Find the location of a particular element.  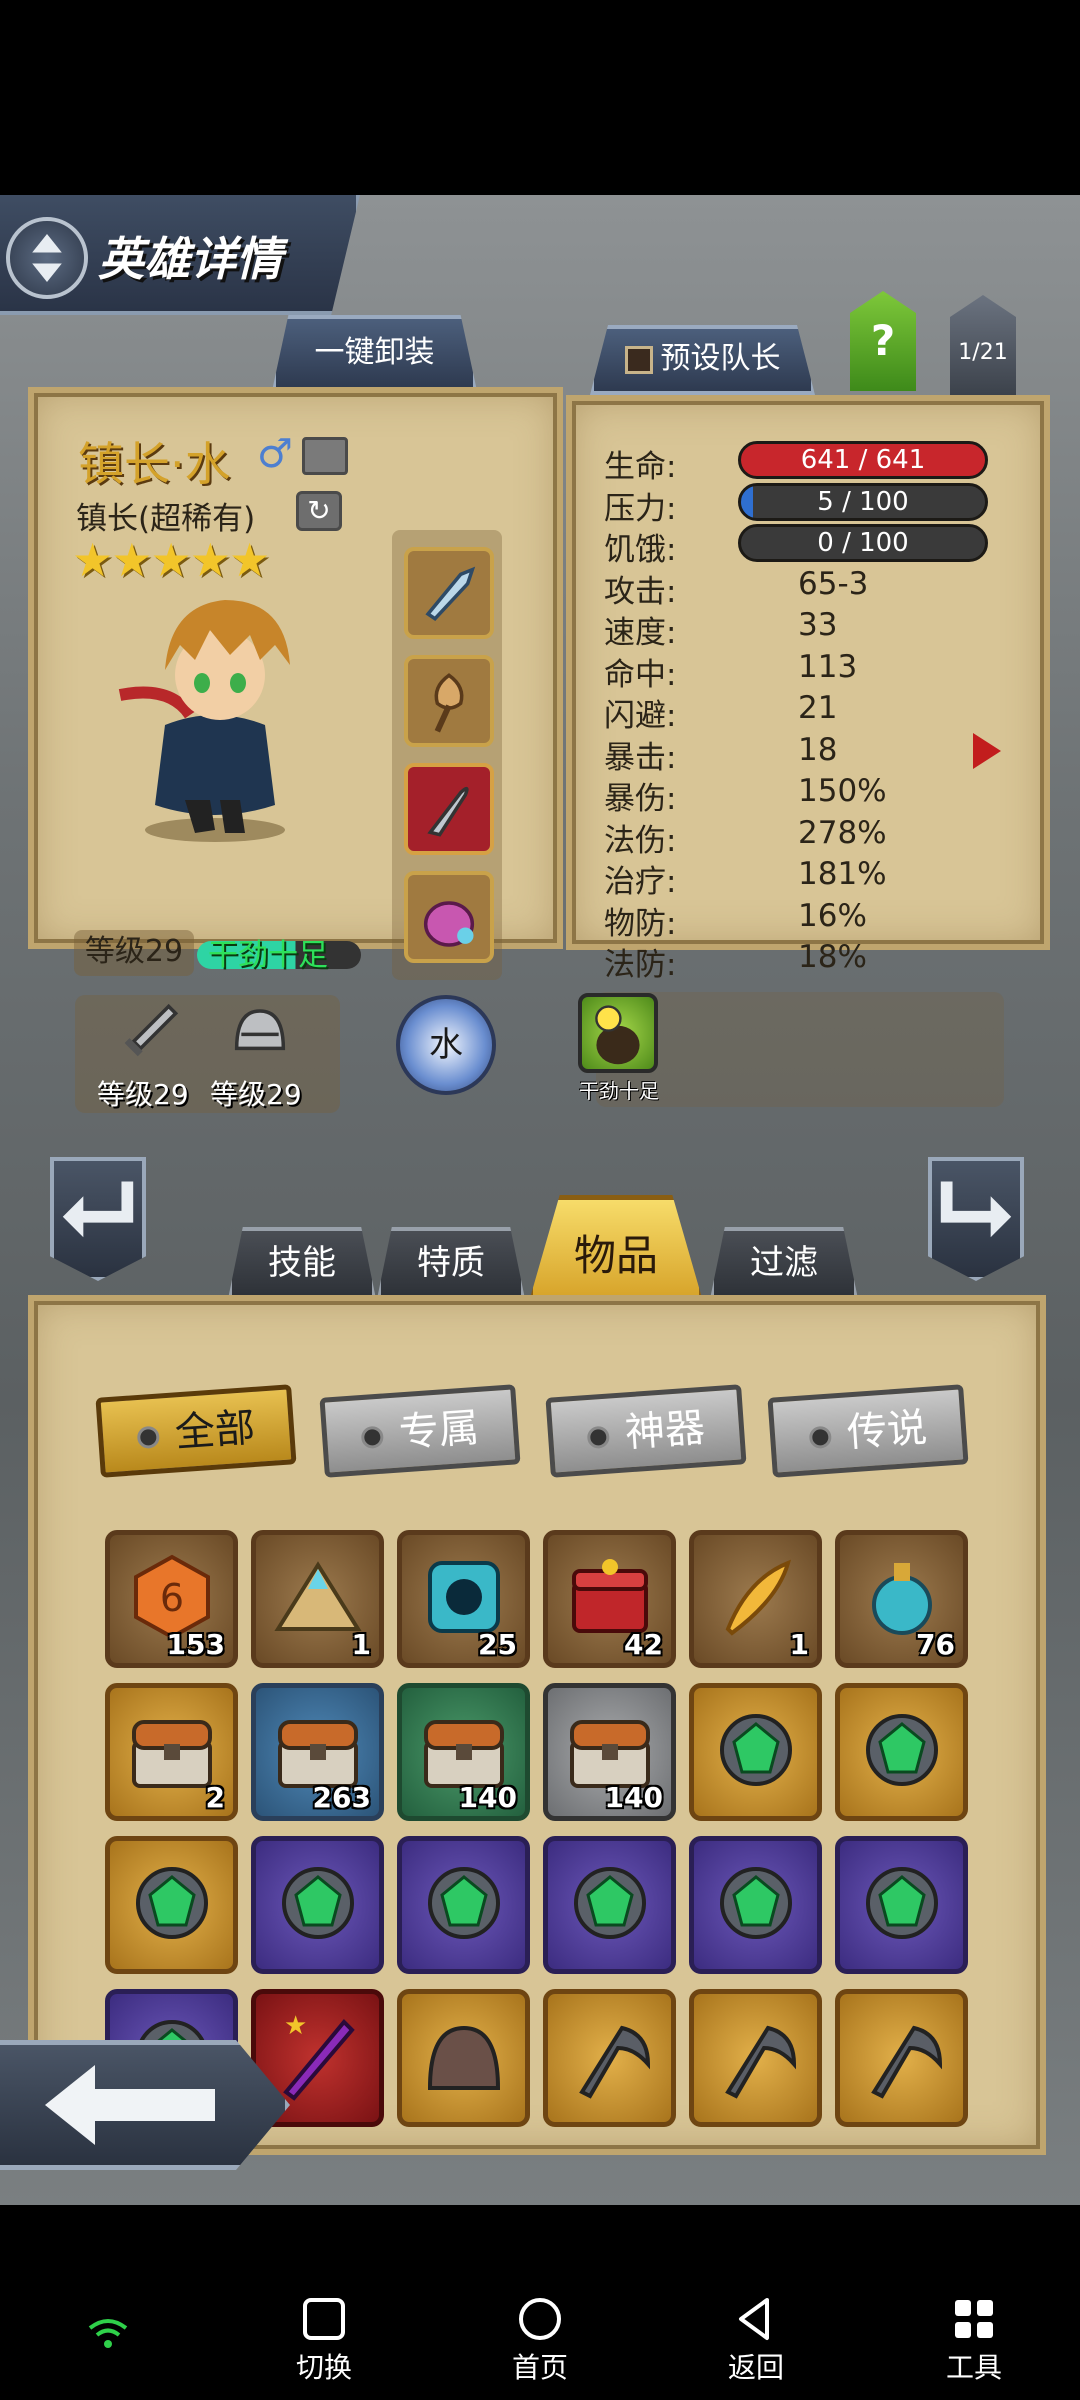

stats-next-arrow-icon is located at coordinates (987, 751).